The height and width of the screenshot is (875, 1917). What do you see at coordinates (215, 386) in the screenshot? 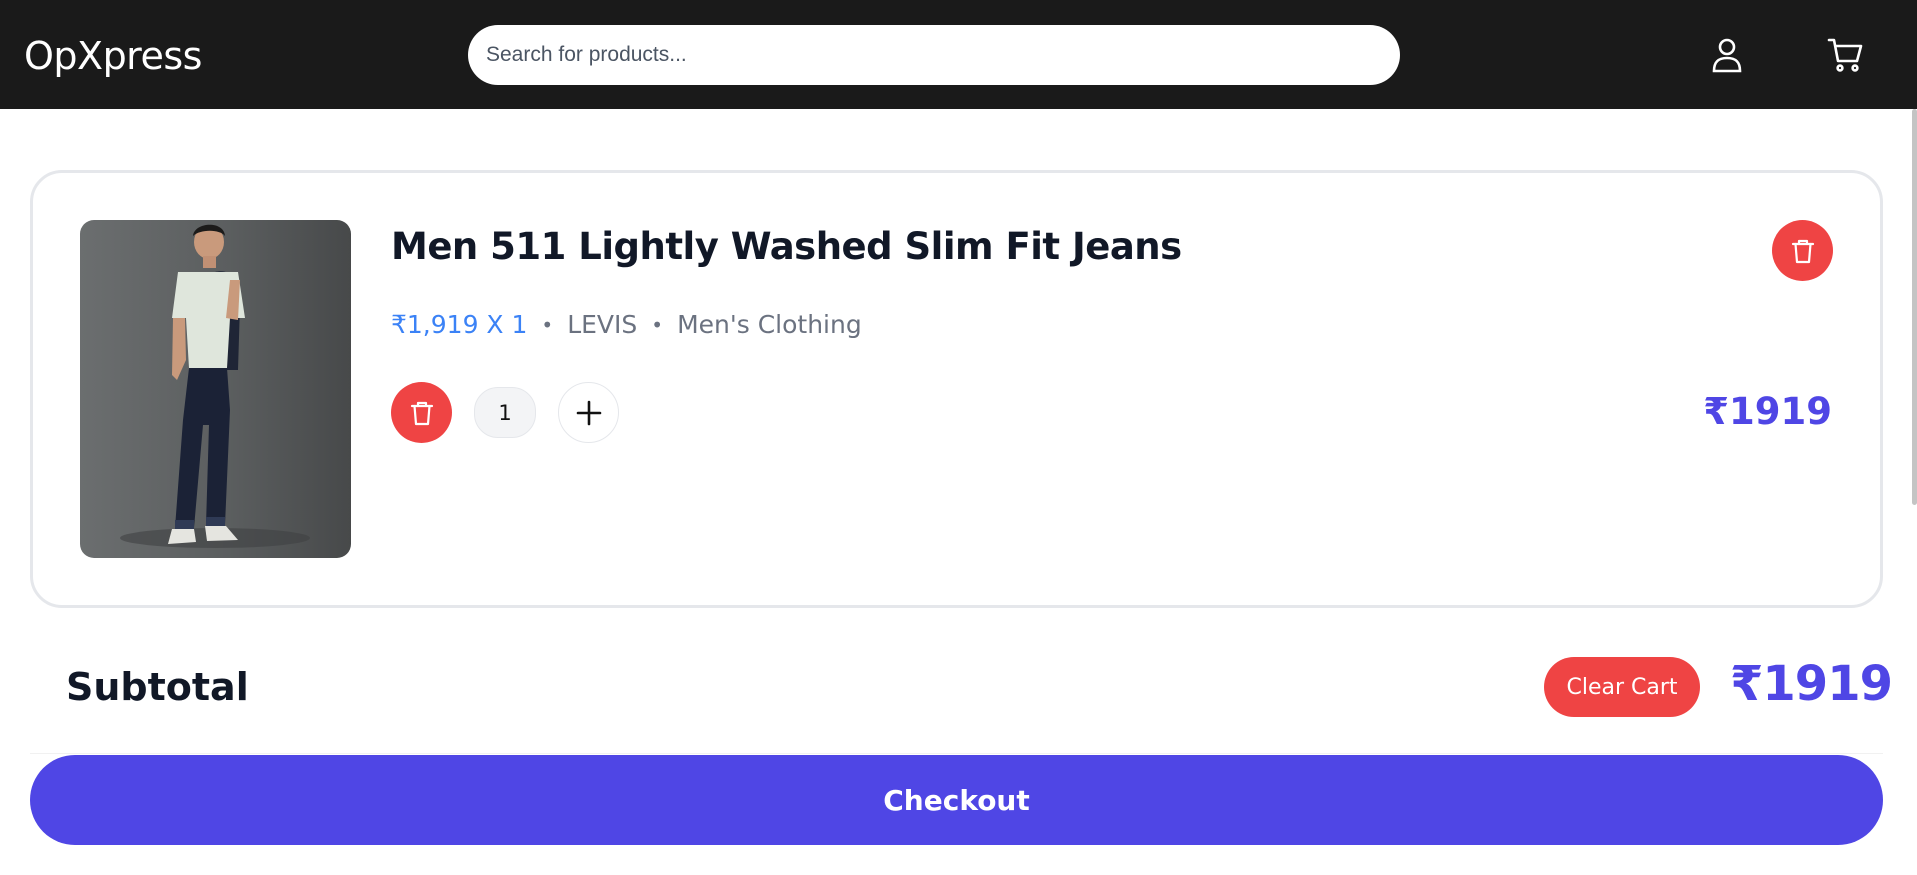
I see `product-photo` at bounding box center [215, 386].